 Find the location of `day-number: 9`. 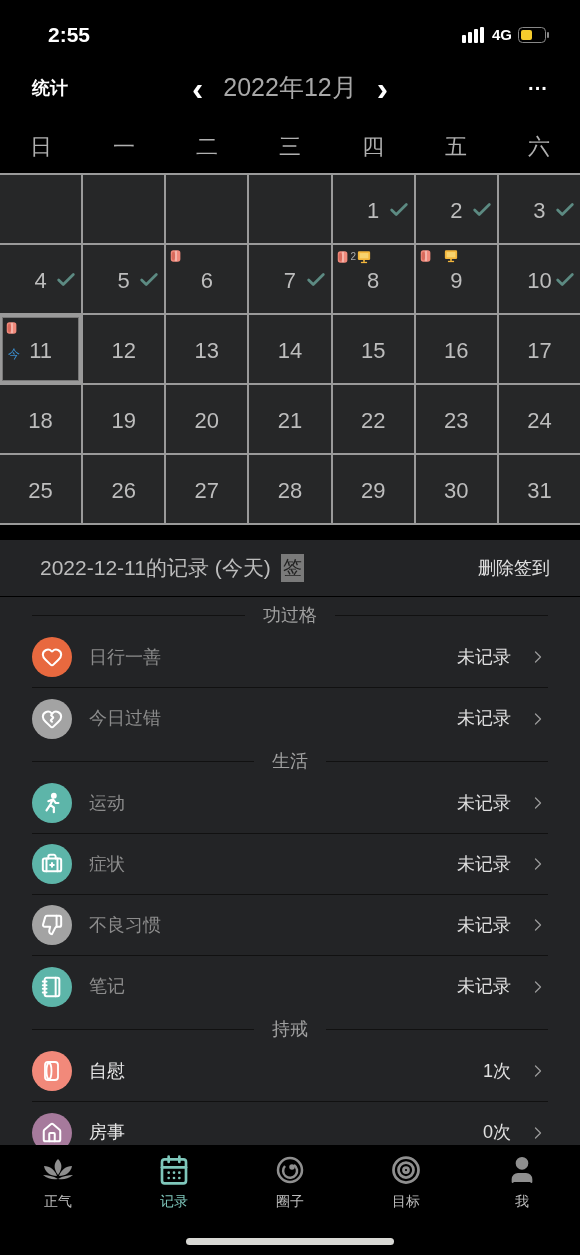

day-number: 9 is located at coordinates (456, 280).